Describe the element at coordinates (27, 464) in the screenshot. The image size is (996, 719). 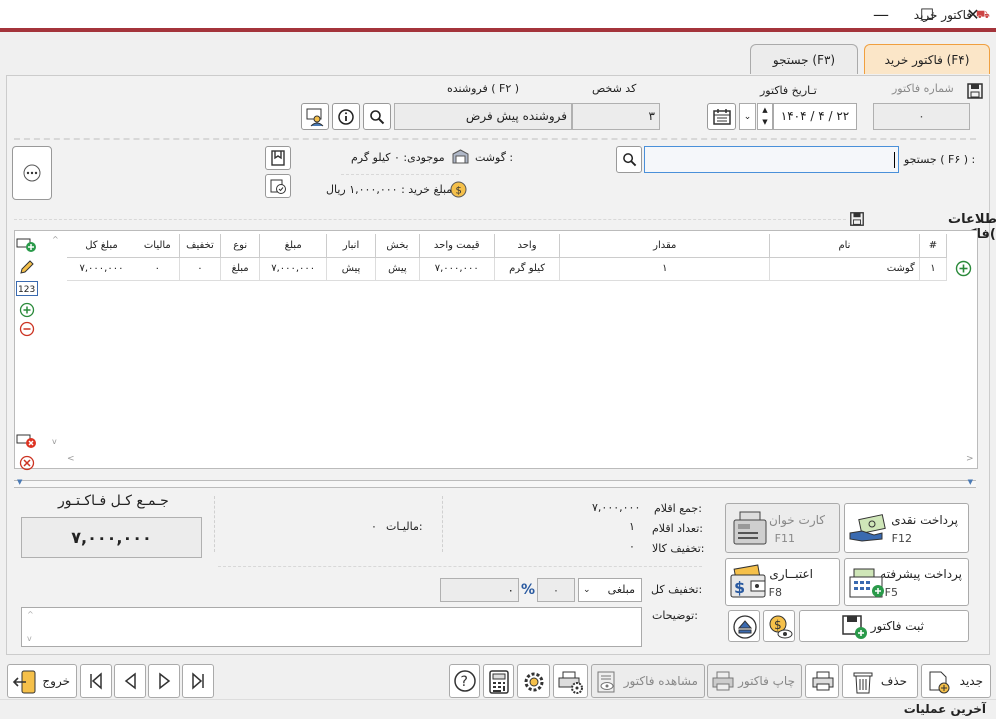
I see `remove-circle-icon` at that location.